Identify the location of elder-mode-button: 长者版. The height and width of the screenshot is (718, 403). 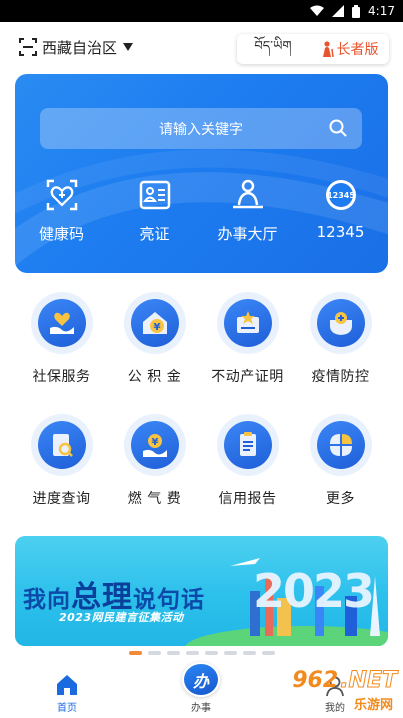
(349, 49).